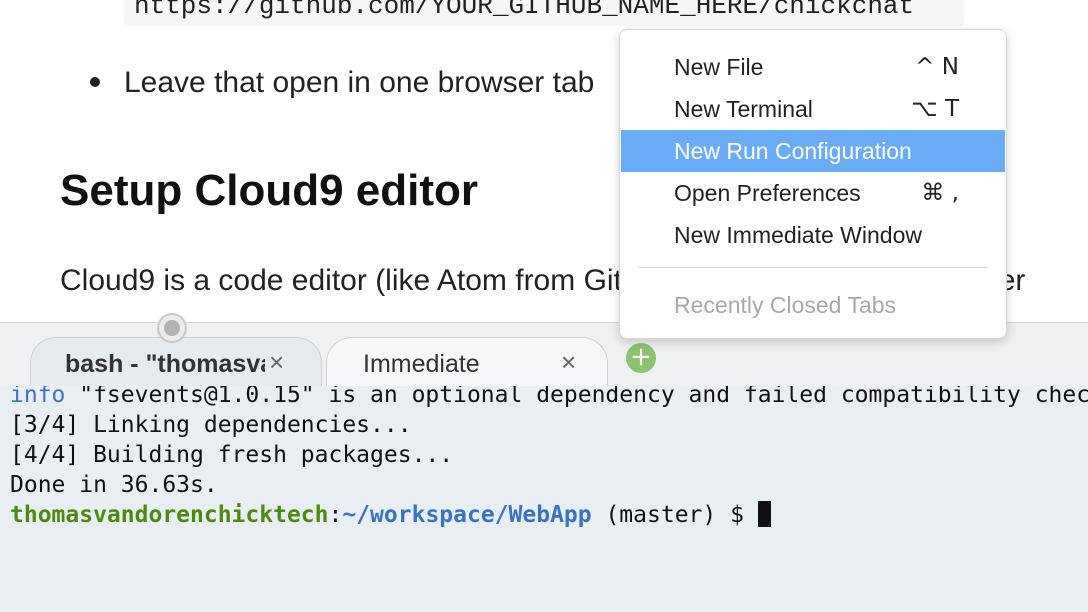 The width and height of the screenshot is (1088, 612). What do you see at coordinates (95, 82) in the screenshot?
I see `bullet-dot` at bounding box center [95, 82].